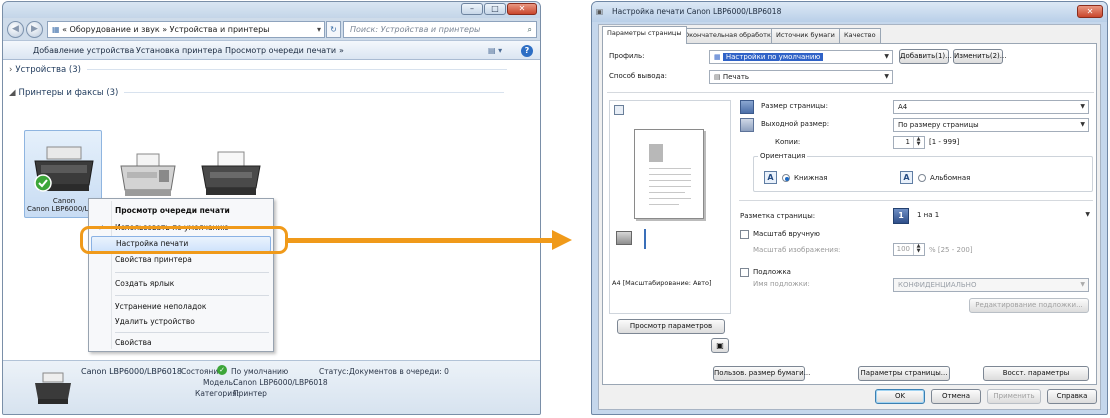 This screenshot has height=418, width=1110. Describe the element at coordinates (1014, 396) in the screenshot. I see `apply-button: Применить` at that location.